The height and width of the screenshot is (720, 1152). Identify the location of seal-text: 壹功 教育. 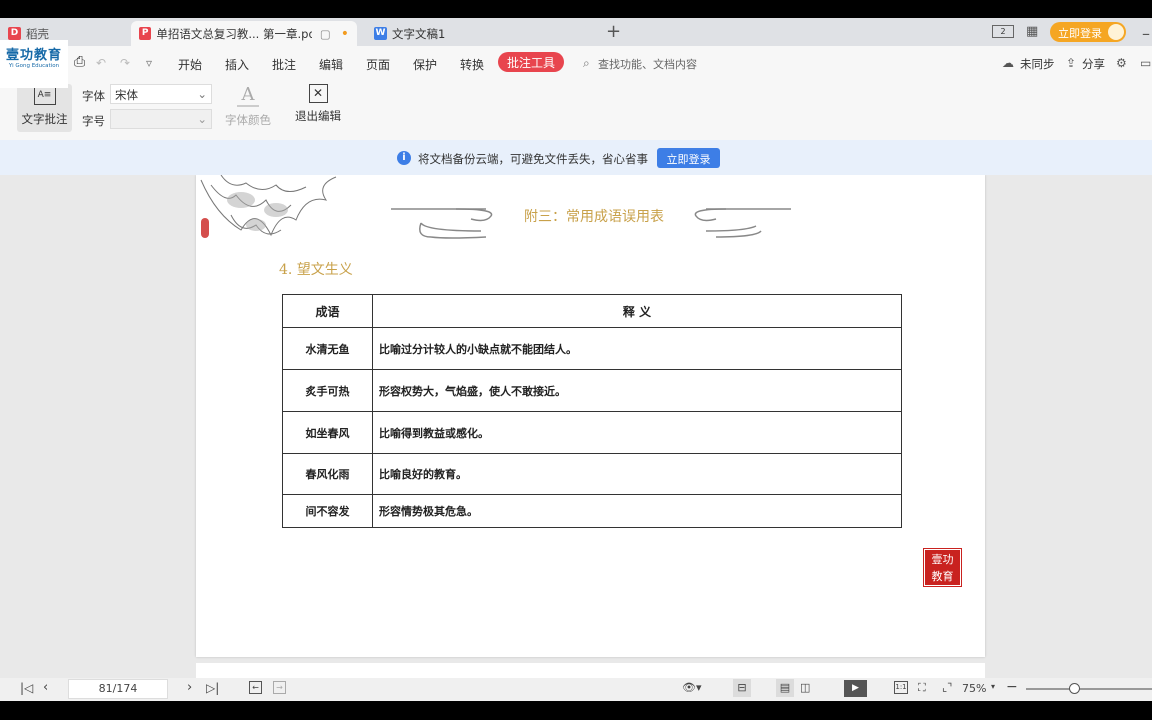
(942, 568).